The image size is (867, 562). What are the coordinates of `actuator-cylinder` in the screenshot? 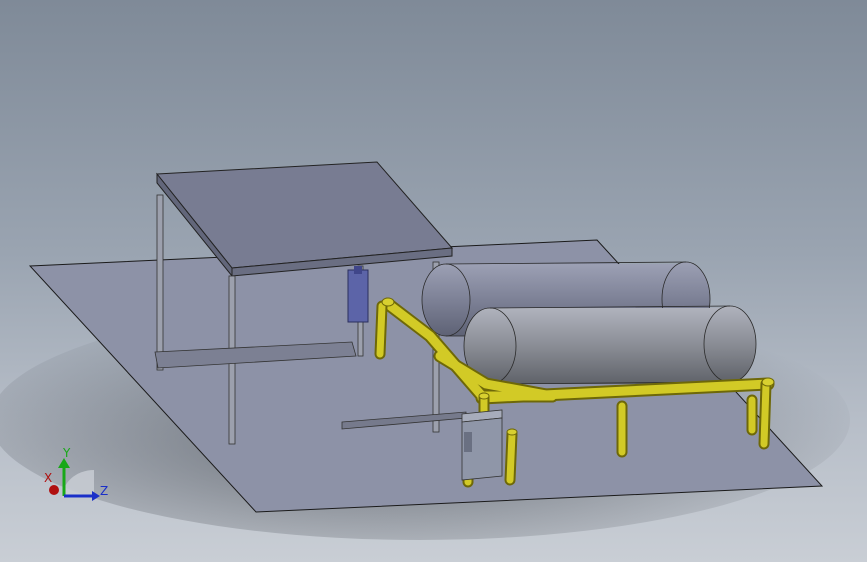 It's located at (358, 296).